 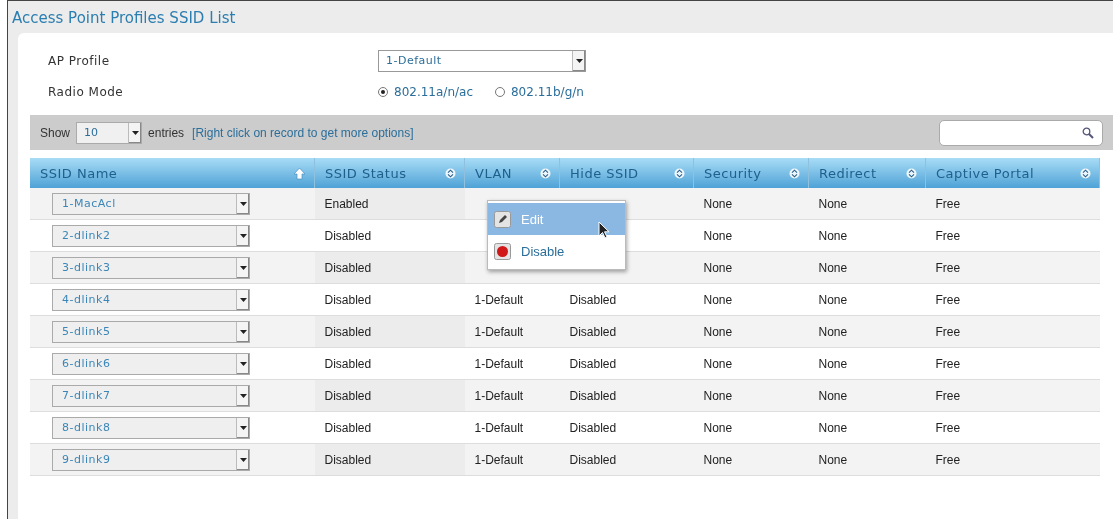 I want to click on ssid-dropdown: 3-dlink3, so click(x=151, y=267).